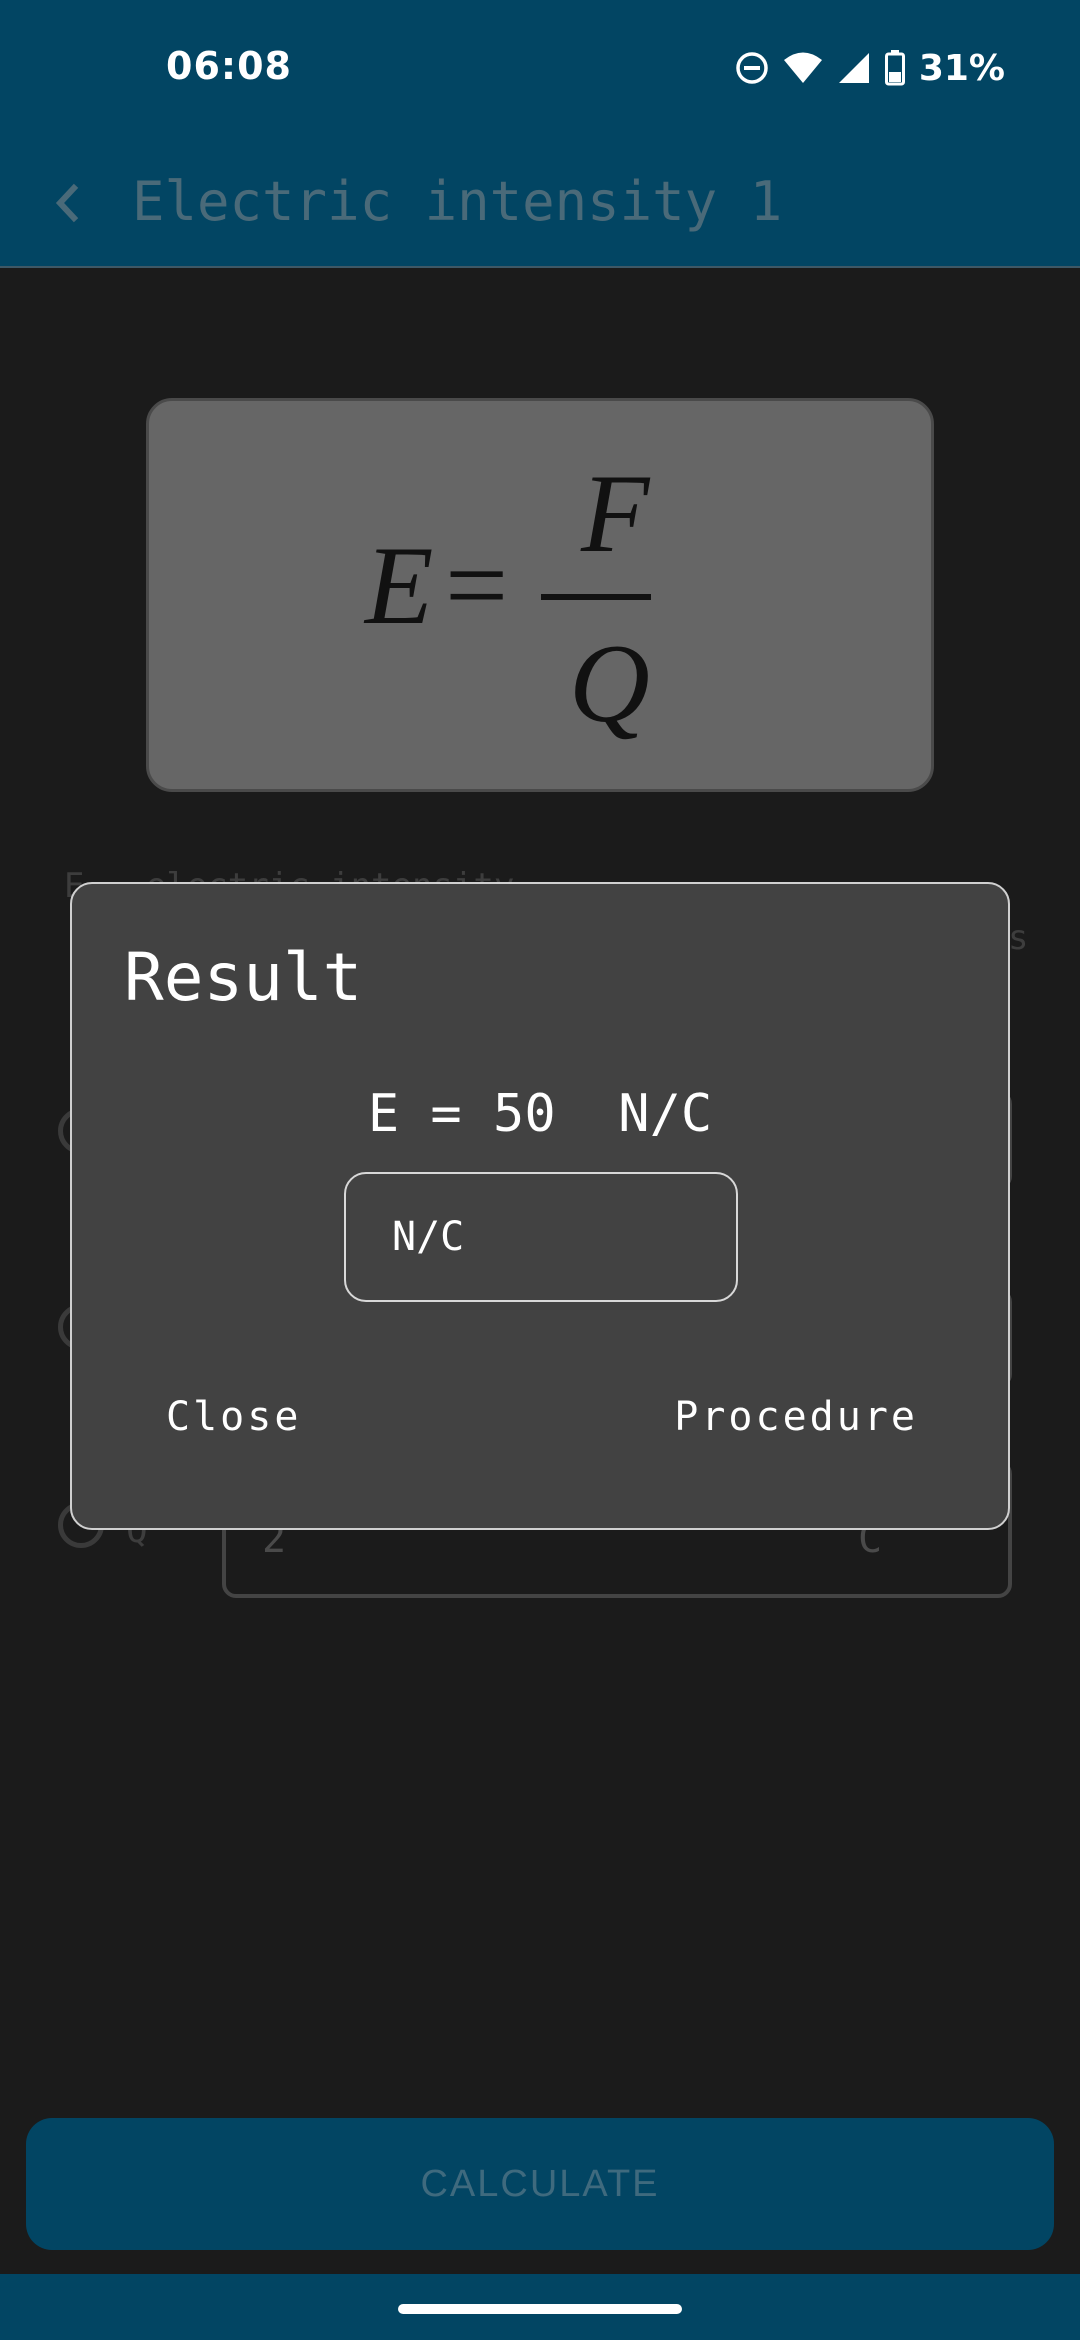 Image resolution: width=1080 pixels, height=2340 pixels. Describe the element at coordinates (457, 201) in the screenshot. I see `page-title: Electric intensity 1` at that location.